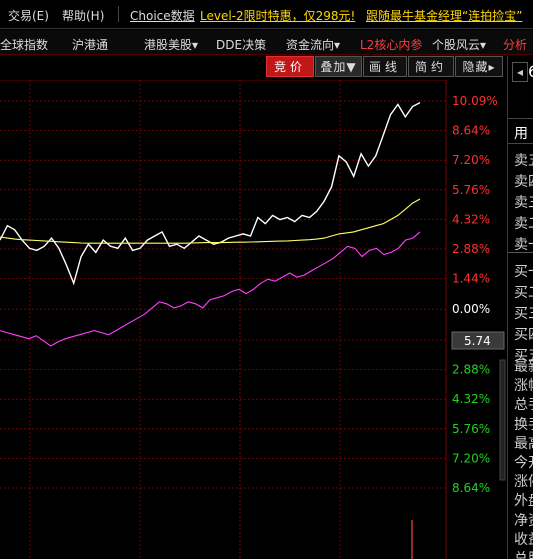 Image resolution: width=533 pixels, height=559 pixels. What do you see at coordinates (241, 44) in the screenshot?
I see `nav-dde: DDE决策` at bounding box center [241, 44].